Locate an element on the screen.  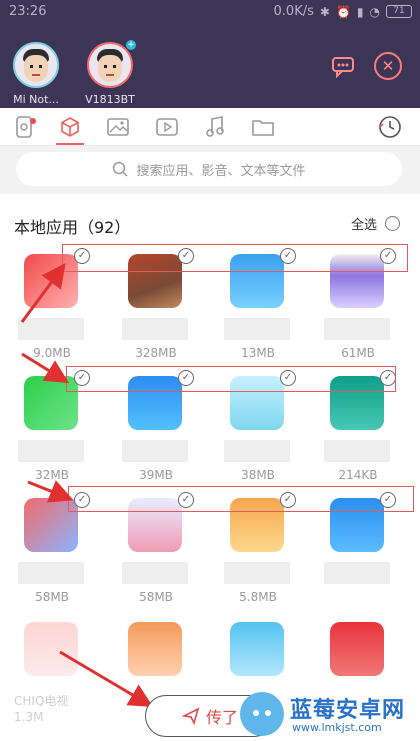
send-icon is located at coordinates (190, 716).